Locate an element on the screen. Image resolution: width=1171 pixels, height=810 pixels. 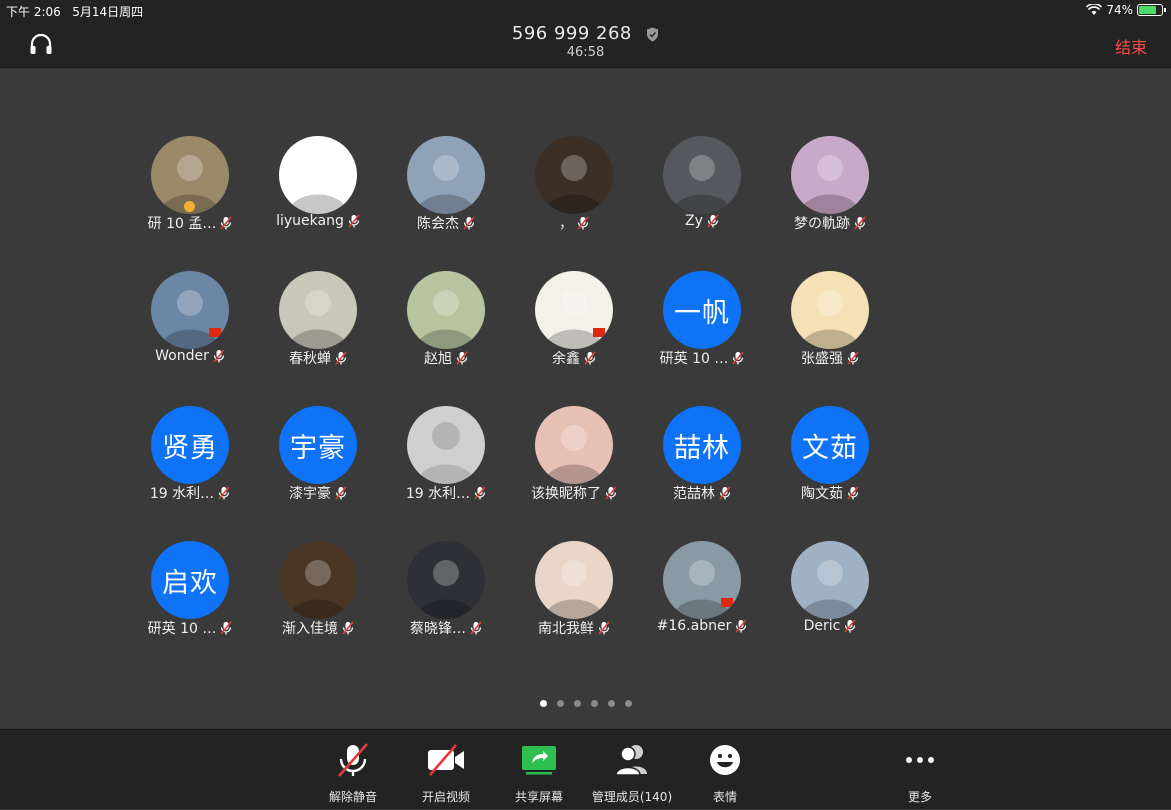
participant-name: 余鑫 is located at coordinates (566, 359).